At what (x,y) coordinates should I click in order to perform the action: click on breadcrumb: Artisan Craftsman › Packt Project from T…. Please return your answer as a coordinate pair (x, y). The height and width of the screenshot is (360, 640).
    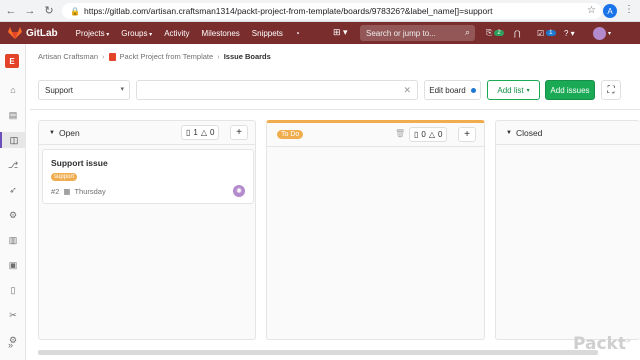
    Looking at the image, I should click on (154, 56).